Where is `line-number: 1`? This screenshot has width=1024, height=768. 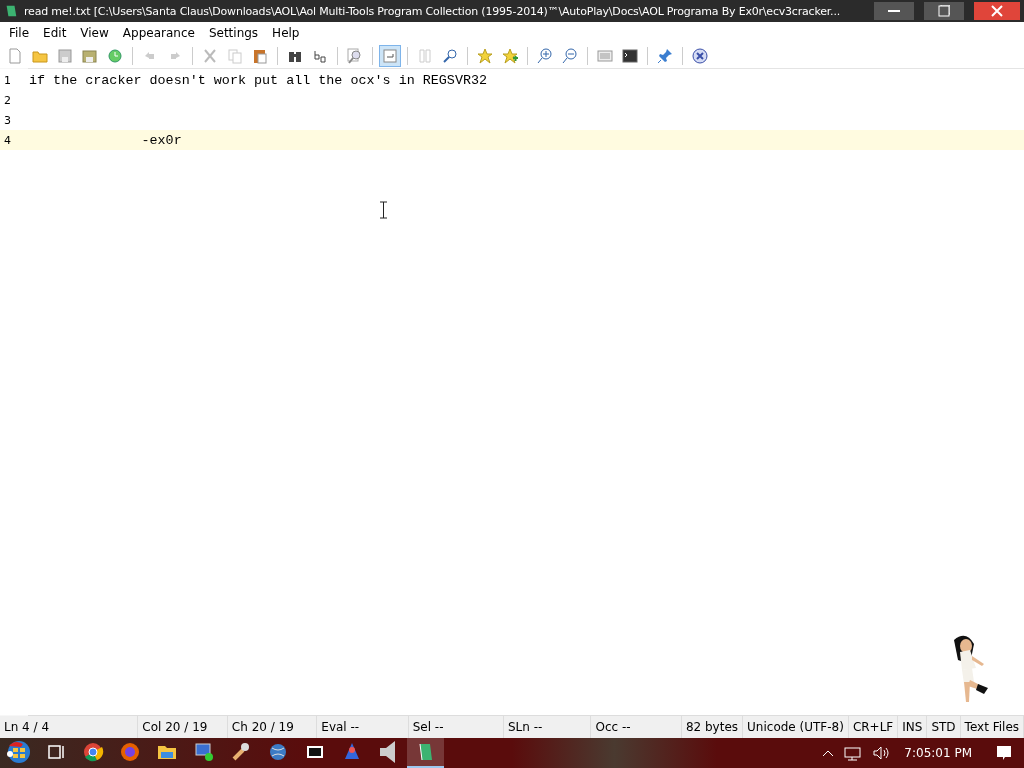 line-number: 1 is located at coordinates (7, 80).